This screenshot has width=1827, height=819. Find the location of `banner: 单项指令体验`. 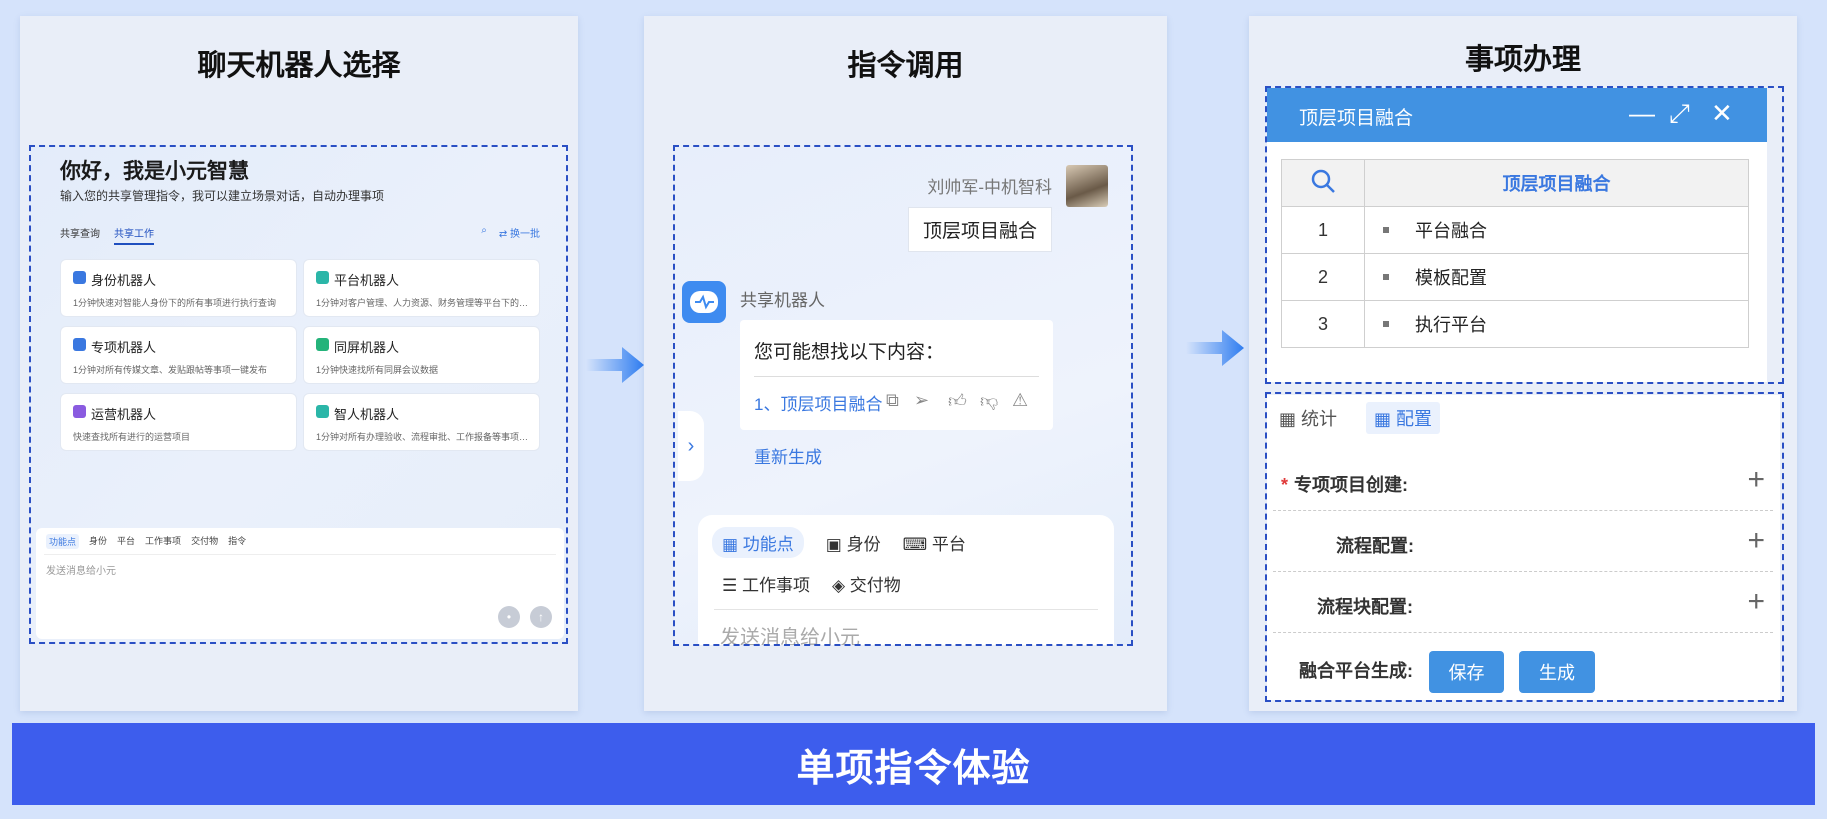

banner: 单项指令体验 is located at coordinates (913, 764).